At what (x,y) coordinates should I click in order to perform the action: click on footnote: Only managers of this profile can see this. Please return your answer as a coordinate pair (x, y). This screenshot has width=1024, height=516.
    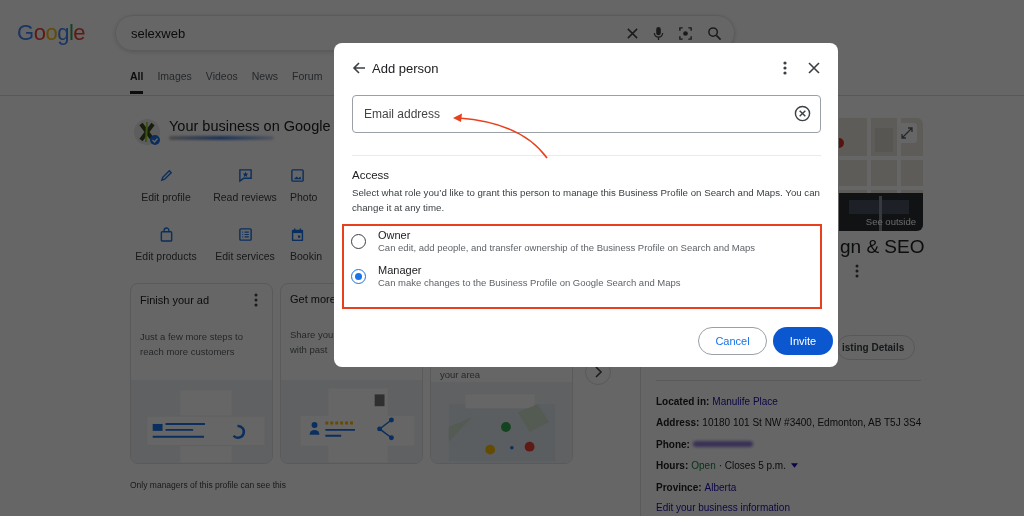
    Looking at the image, I should click on (208, 485).